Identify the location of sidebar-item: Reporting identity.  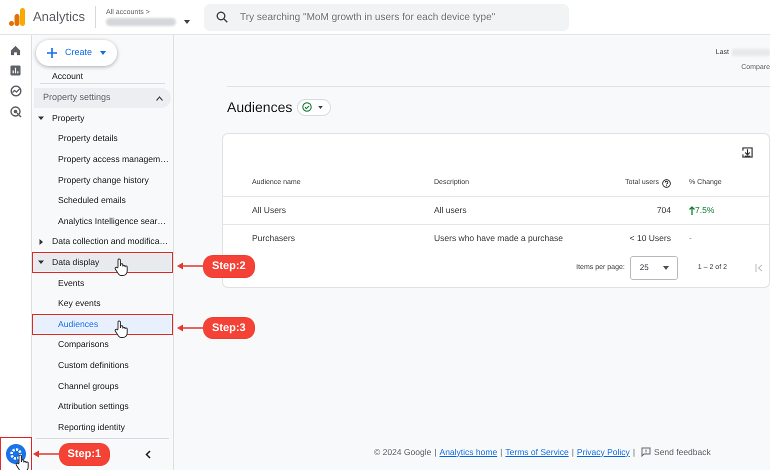
(102, 427).